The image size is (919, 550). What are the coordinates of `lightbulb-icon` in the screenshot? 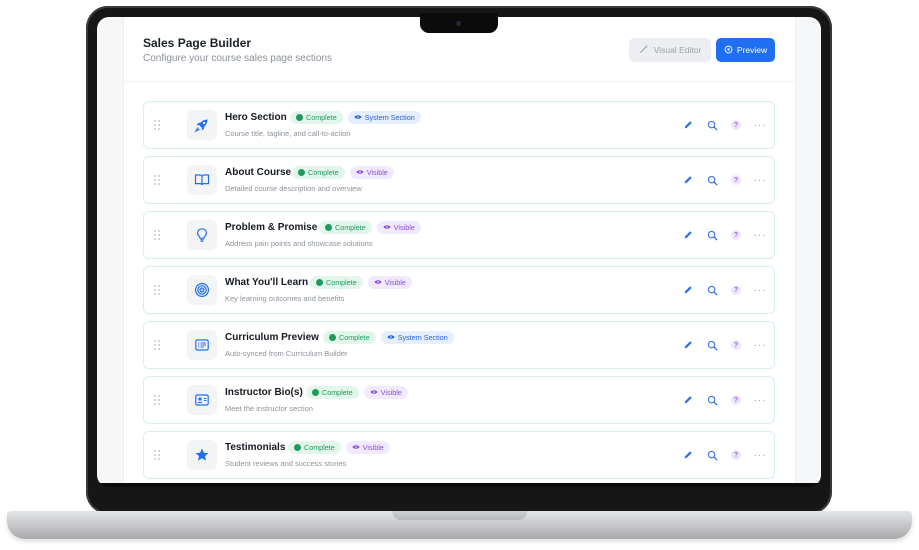 It's located at (202, 235).